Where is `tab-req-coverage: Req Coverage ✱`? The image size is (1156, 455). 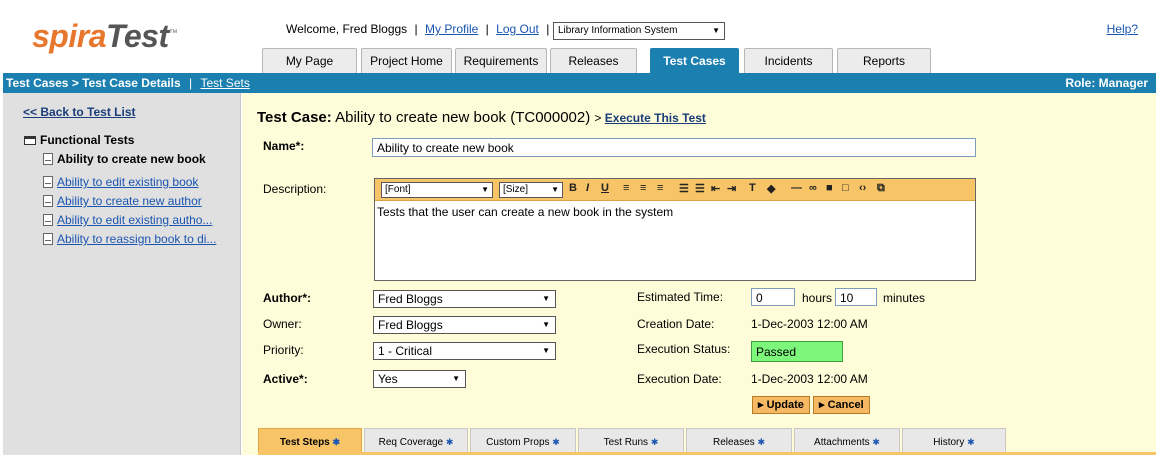
tab-req-coverage: Req Coverage ✱ is located at coordinates (416, 441).